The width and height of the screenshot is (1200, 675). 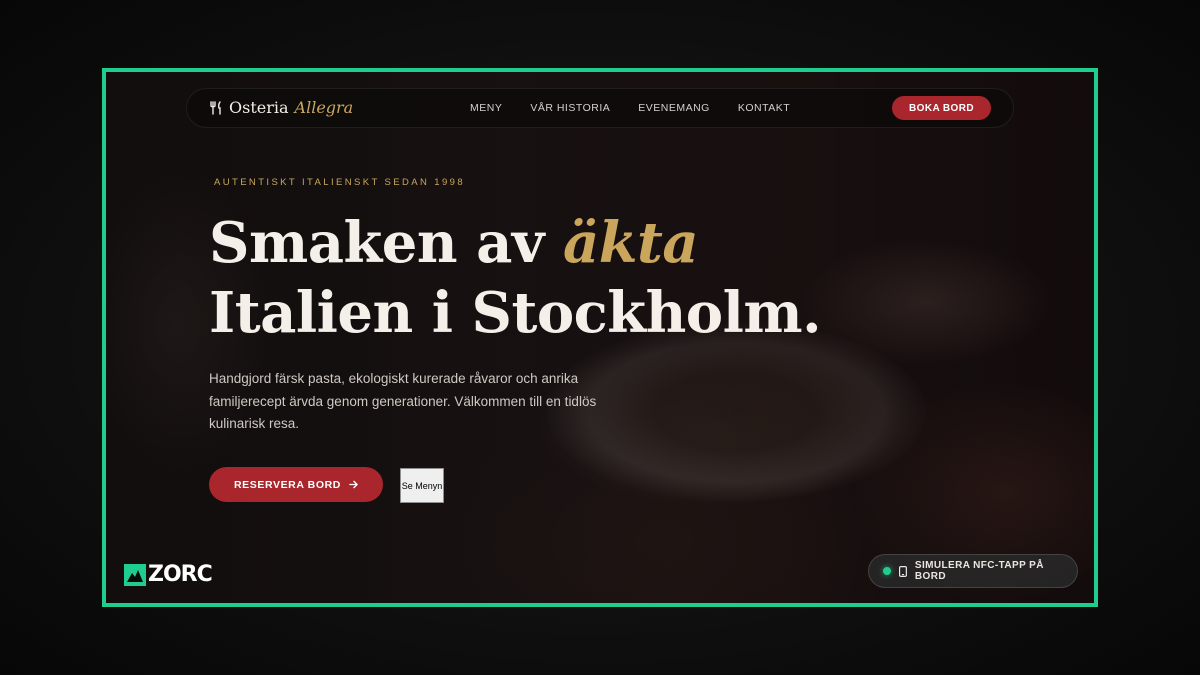 What do you see at coordinates (376, 243) in the screenshot?
I see `headline-line1: Smaken av` at bounding box center [376, 243].